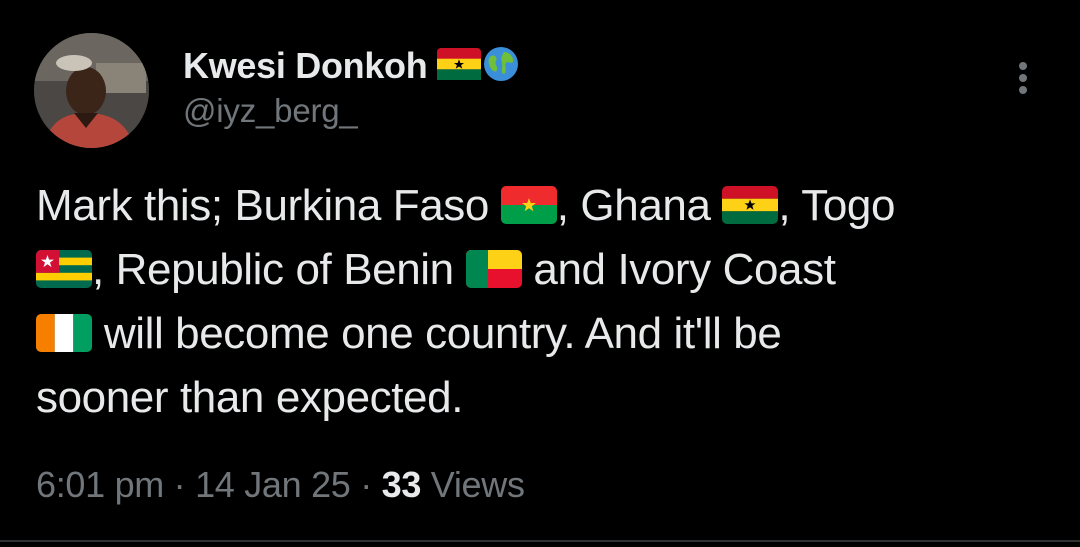 This screenshot has height=547, width=1080. Describe the element at coordinates (473, 484) in the screenshot. I see `views-label: Views` at that location.